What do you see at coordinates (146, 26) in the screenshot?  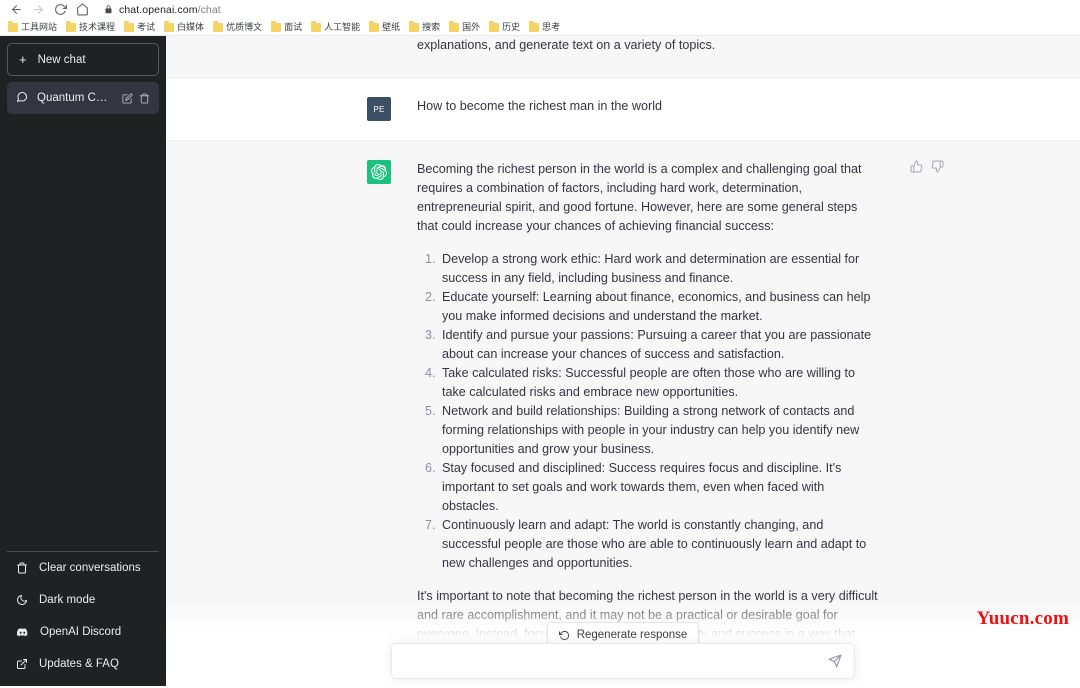 I see `bookmark-label: 考试` at bounding box center [146, 26].